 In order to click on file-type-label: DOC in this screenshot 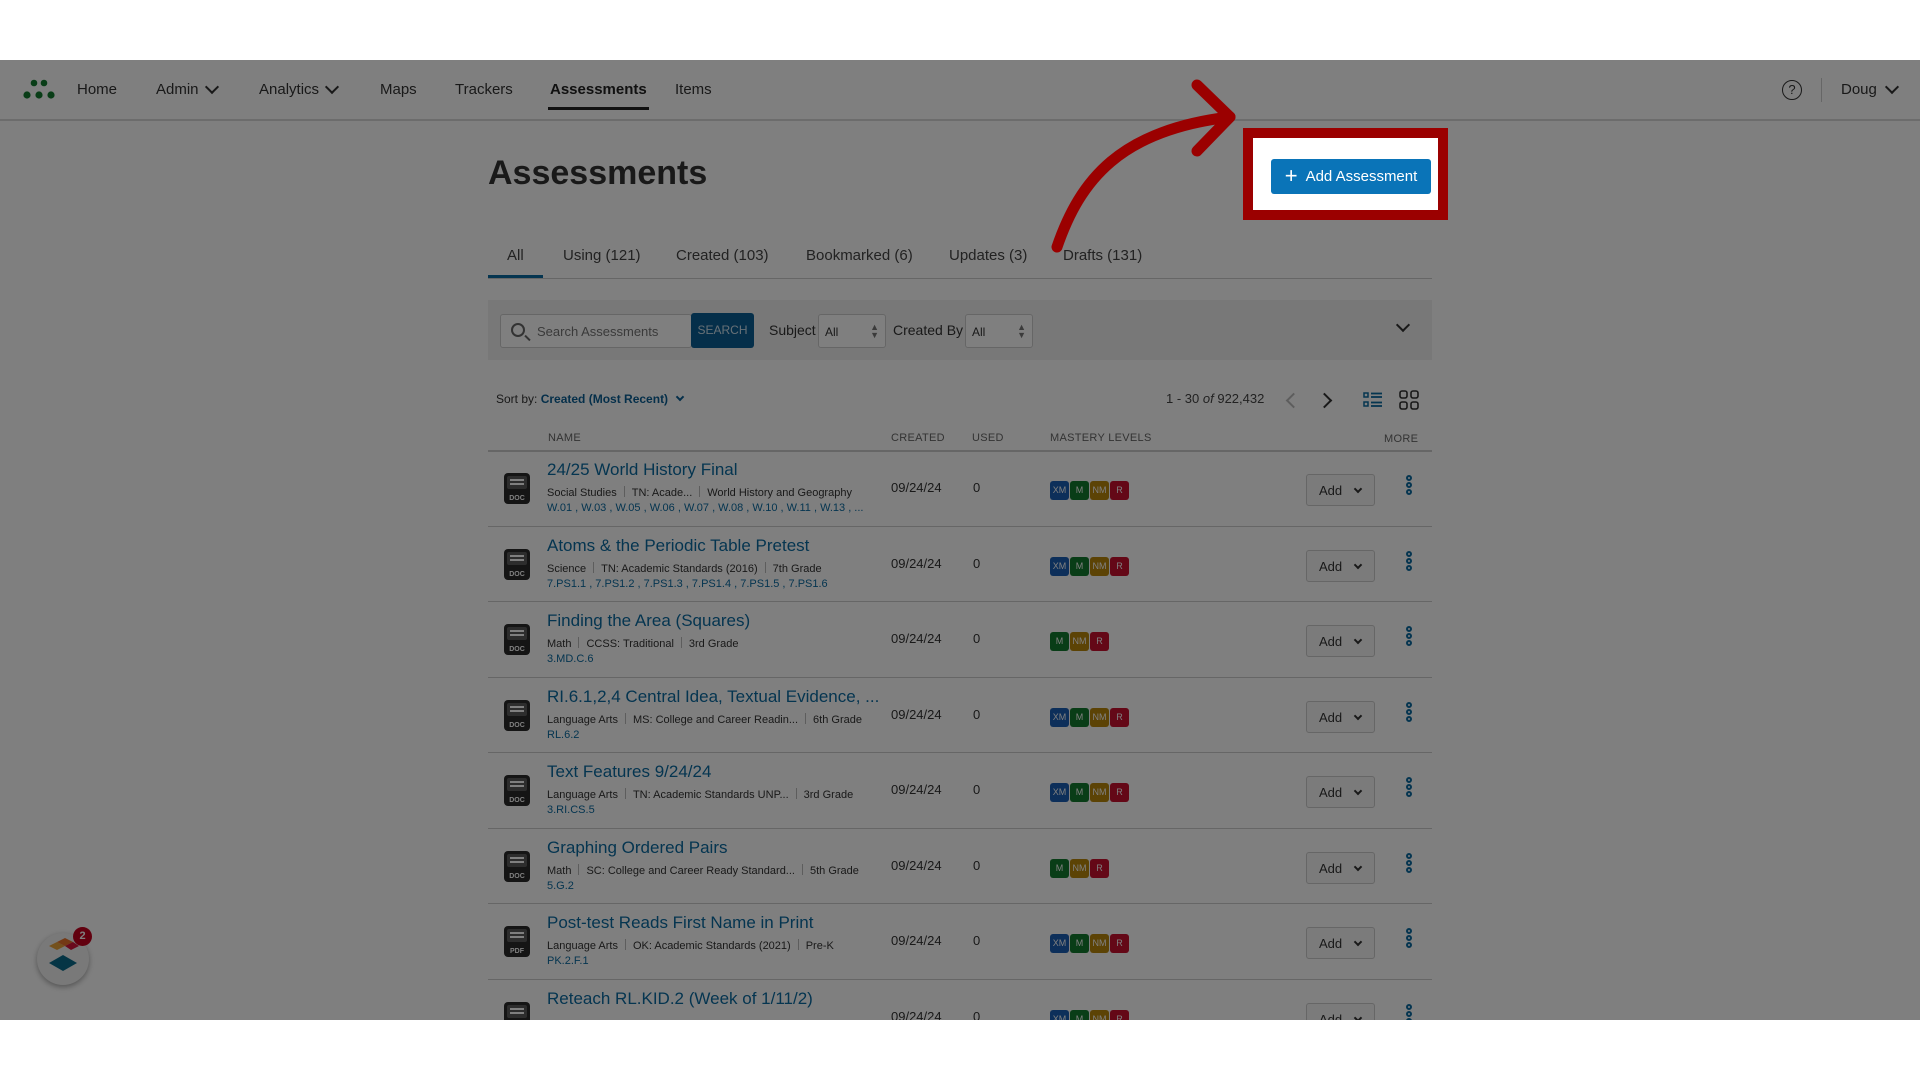, I will do `click(517, 800)`.